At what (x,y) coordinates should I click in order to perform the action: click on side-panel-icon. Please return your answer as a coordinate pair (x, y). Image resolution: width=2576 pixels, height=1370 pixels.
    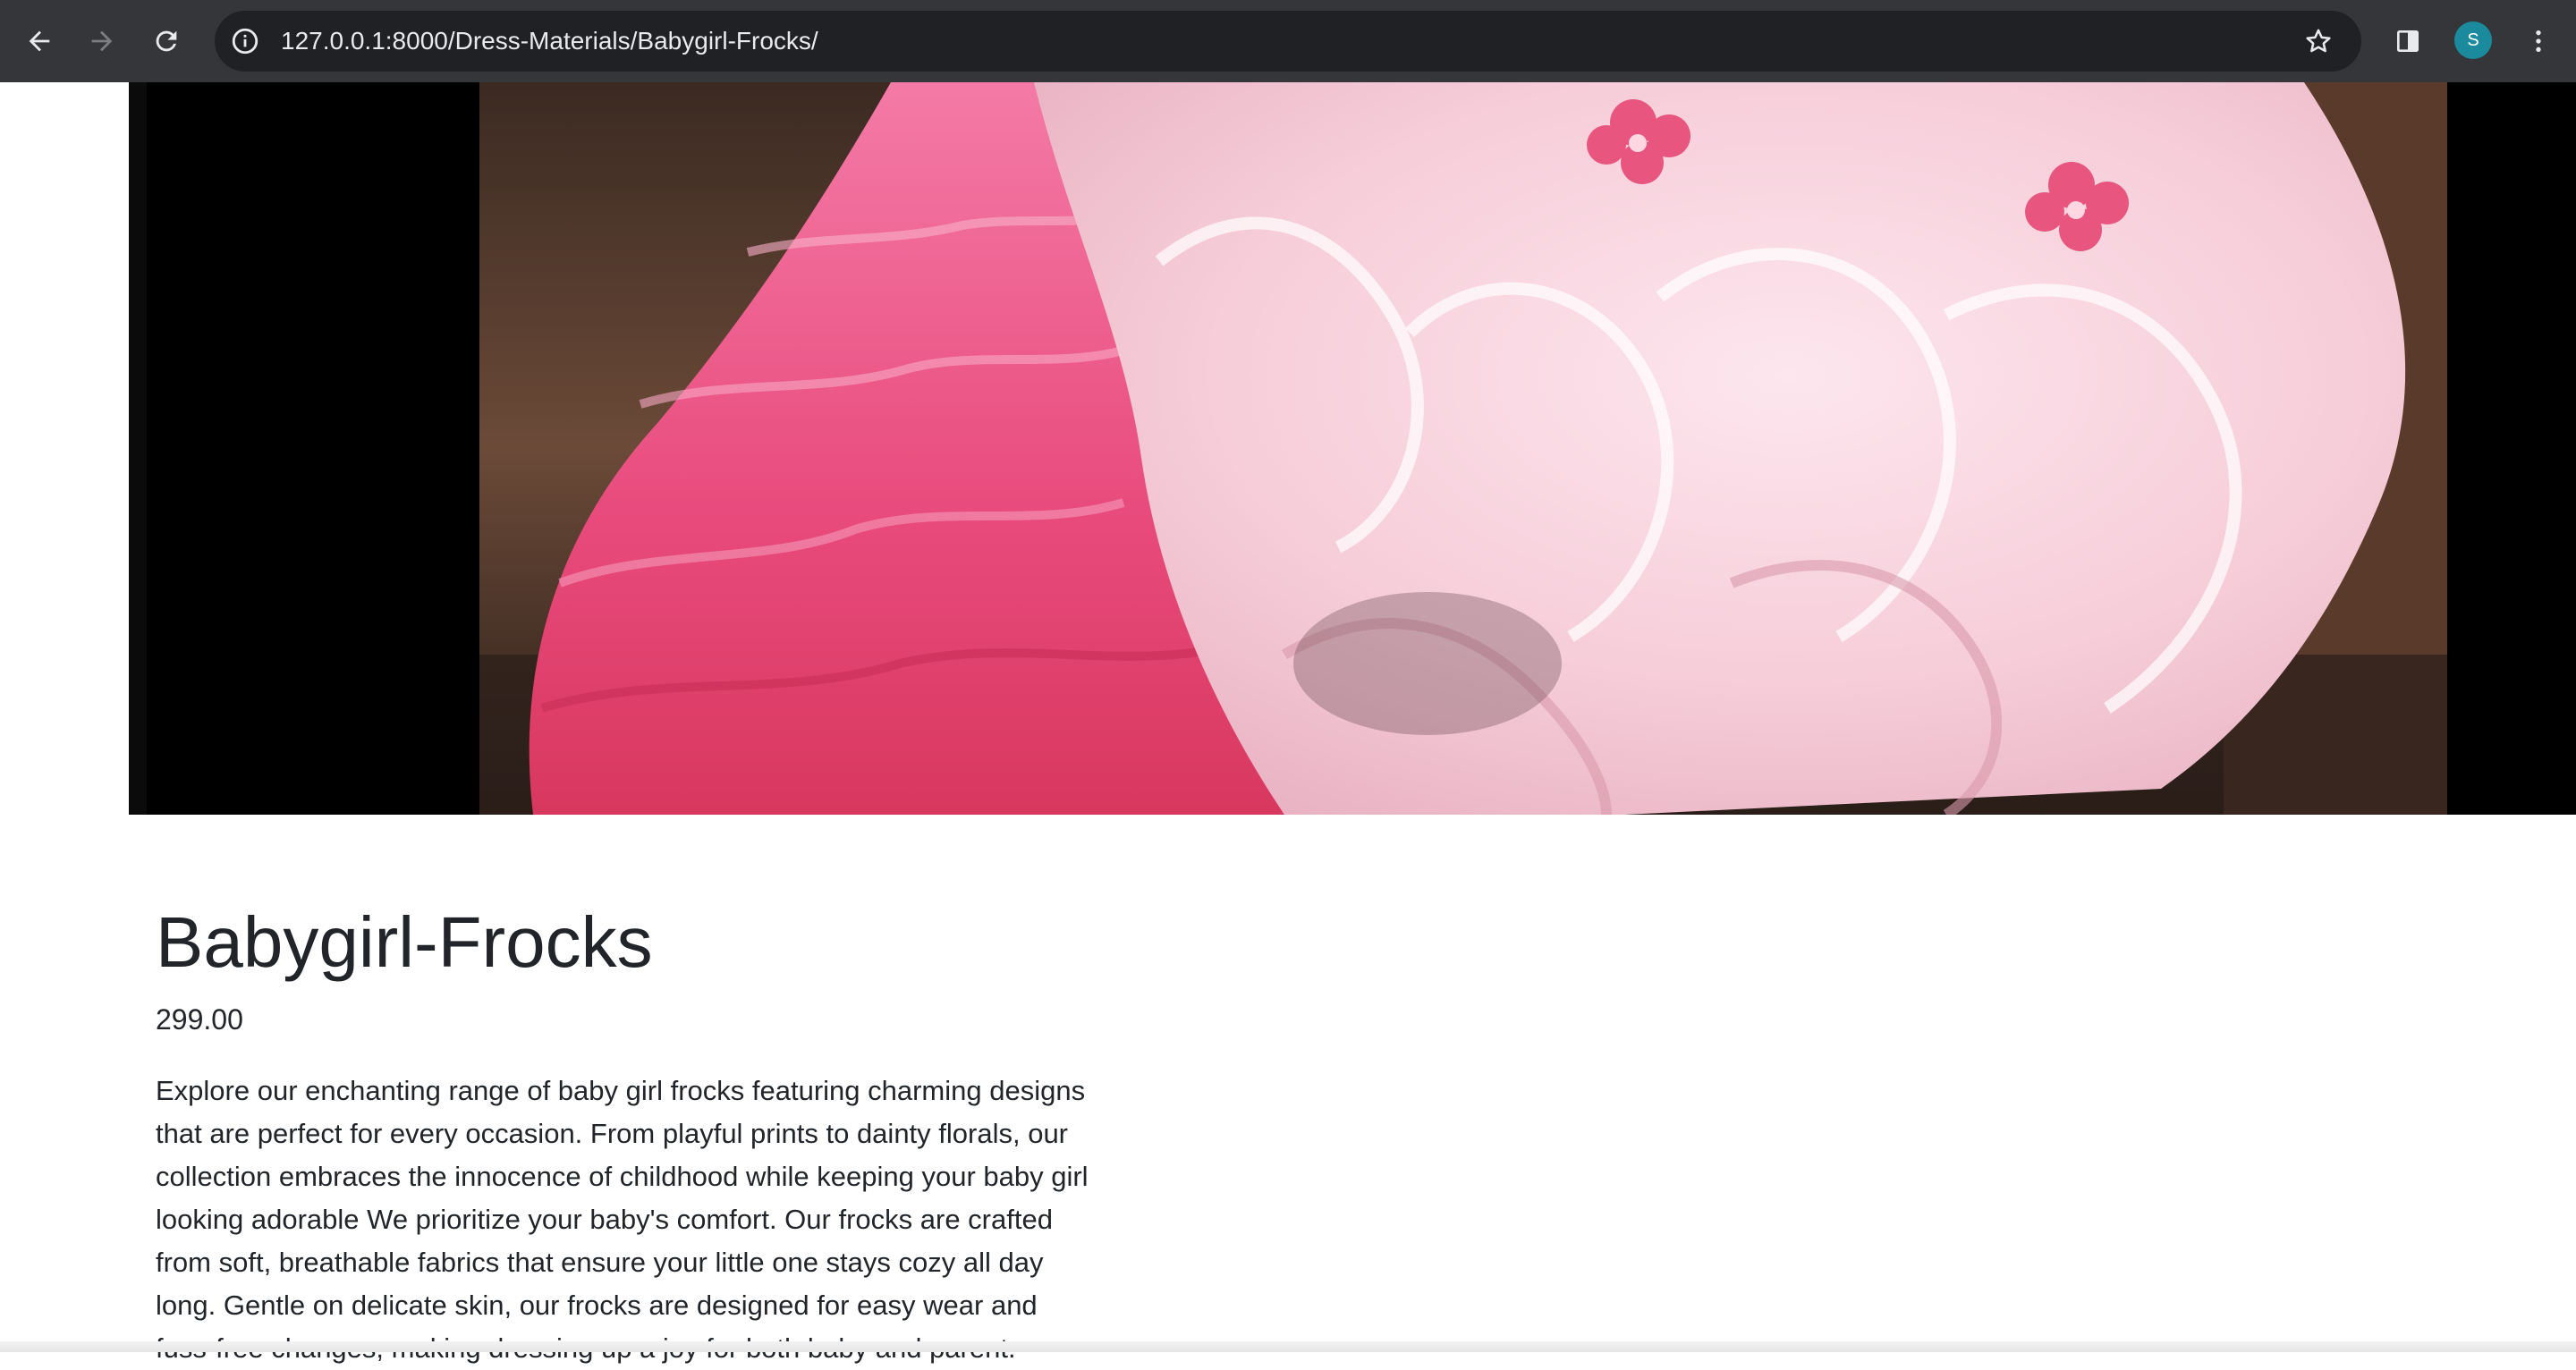
    Looking at the image, I should click on (2408, 41).